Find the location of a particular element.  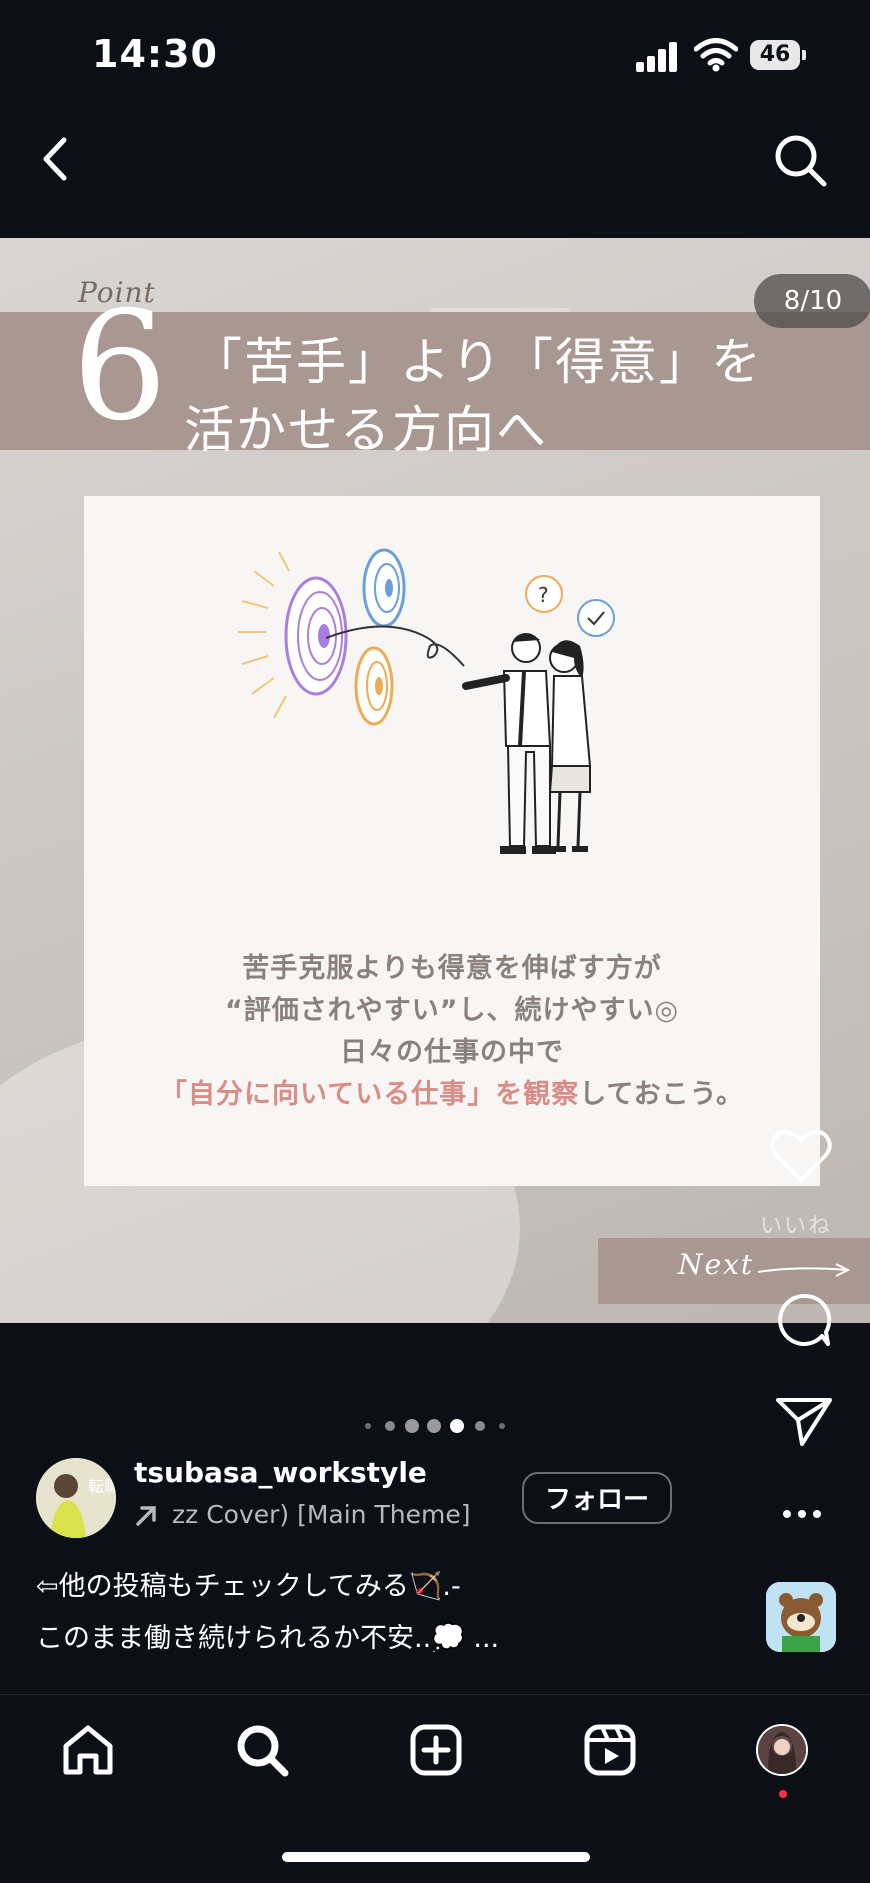

avatar-text: 転職 is located at coordinates (102, 1486).